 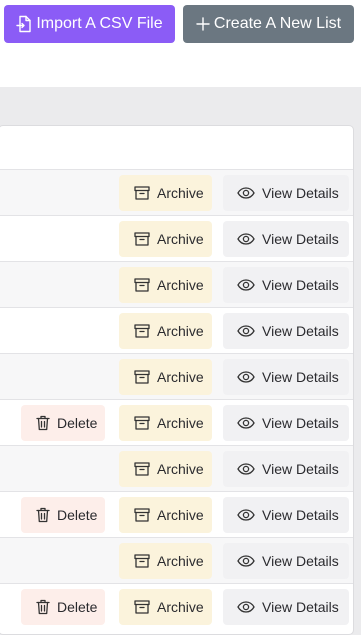 What do you see at coordinates (180, 43) in the screenshot?
I see `top-bar: Import A CSV File Create A New List` at bounding box center [180, 43].